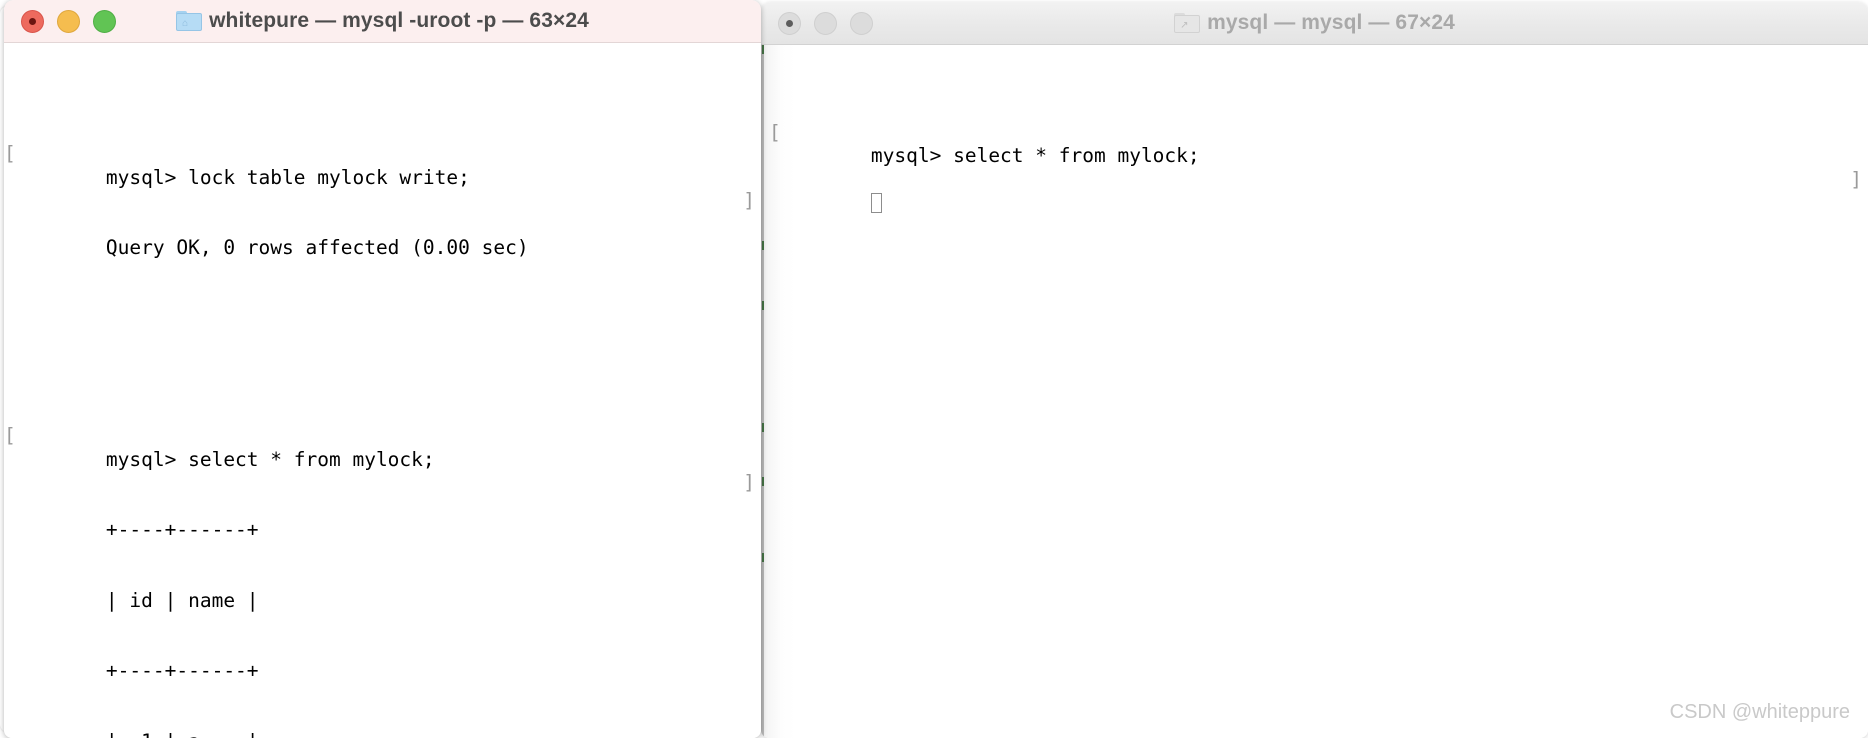 The image size is (1868, 738). Describe the element at coordinates (182, 600) in the screenshot. I see `terminal-line-text: | id | name |` at that location.